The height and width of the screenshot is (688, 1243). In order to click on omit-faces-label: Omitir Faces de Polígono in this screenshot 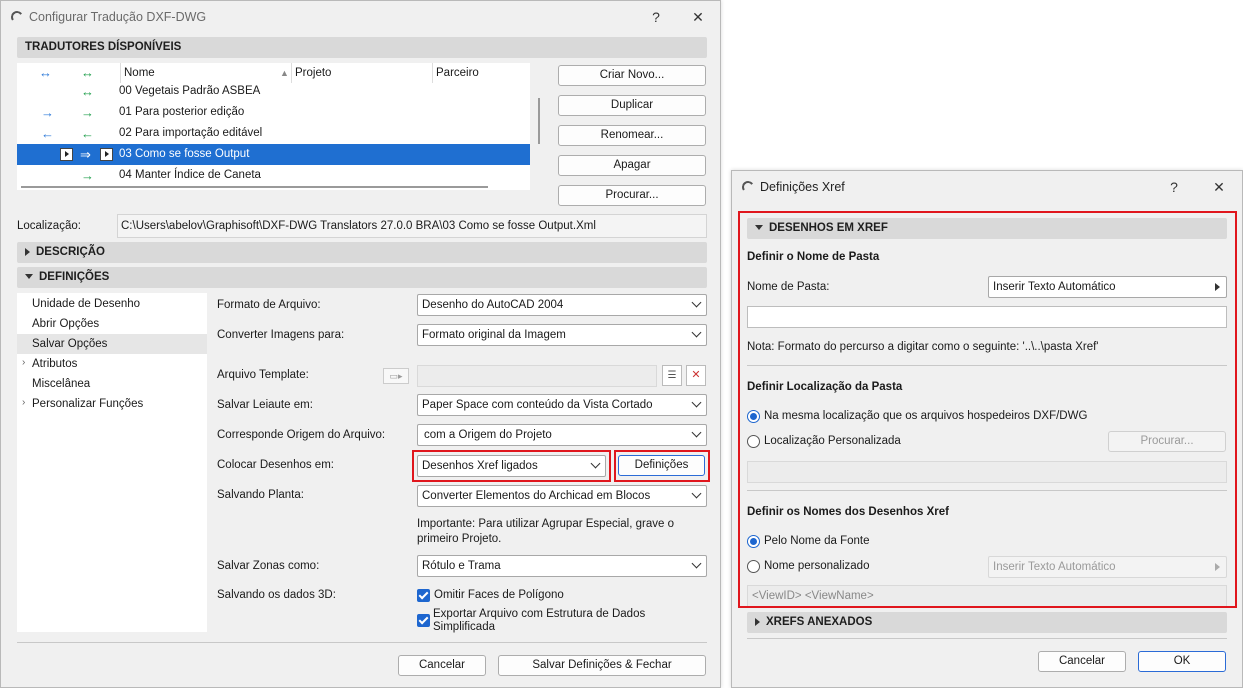, I will do `click(499, 595)`.